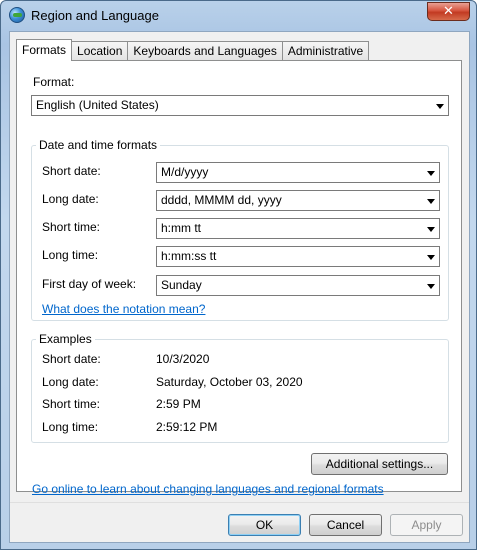  I want to click on example-short-time-label: Short time:, so click(71, 404).